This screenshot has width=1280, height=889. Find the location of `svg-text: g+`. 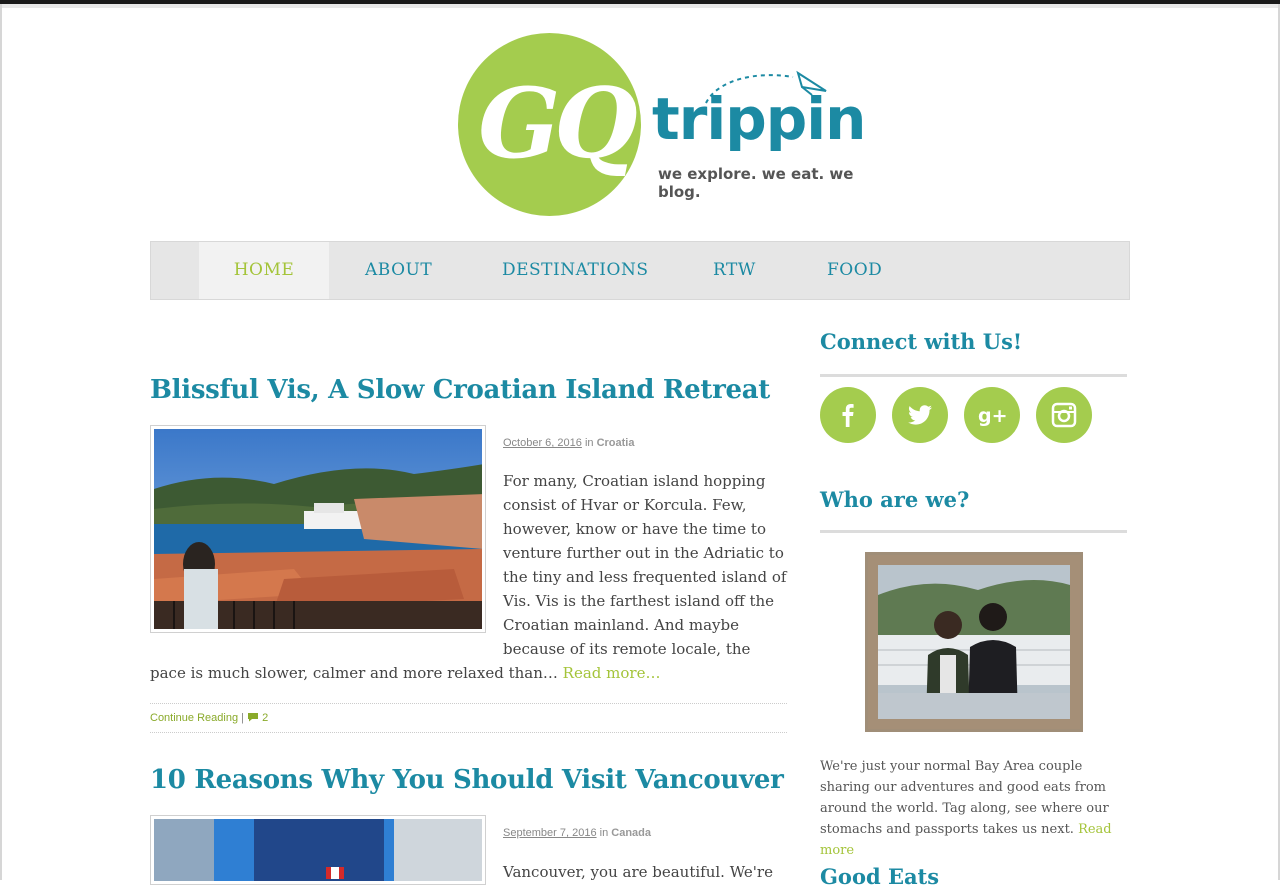

svg-text: g+ is located at coordinates (992, 416).